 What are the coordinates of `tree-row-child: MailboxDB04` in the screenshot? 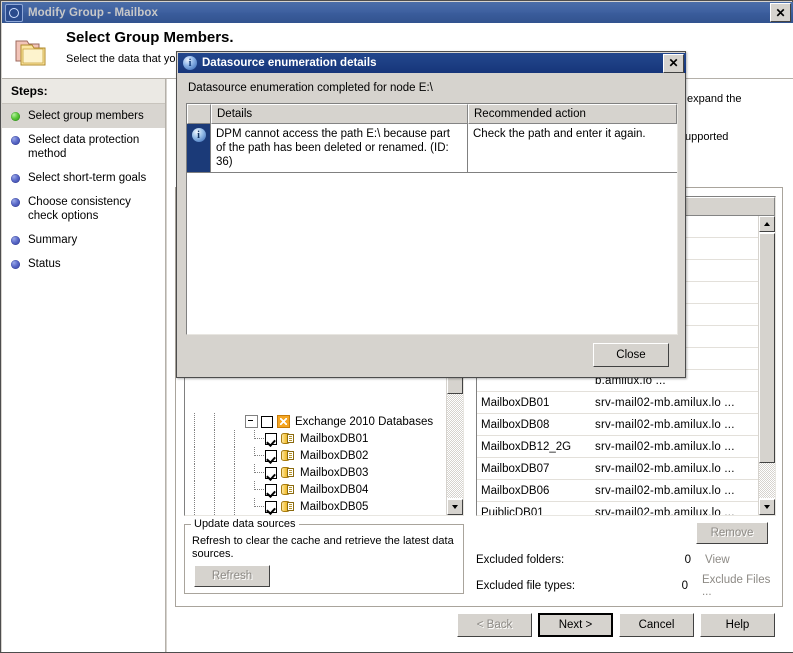 It's located at (315, 489).